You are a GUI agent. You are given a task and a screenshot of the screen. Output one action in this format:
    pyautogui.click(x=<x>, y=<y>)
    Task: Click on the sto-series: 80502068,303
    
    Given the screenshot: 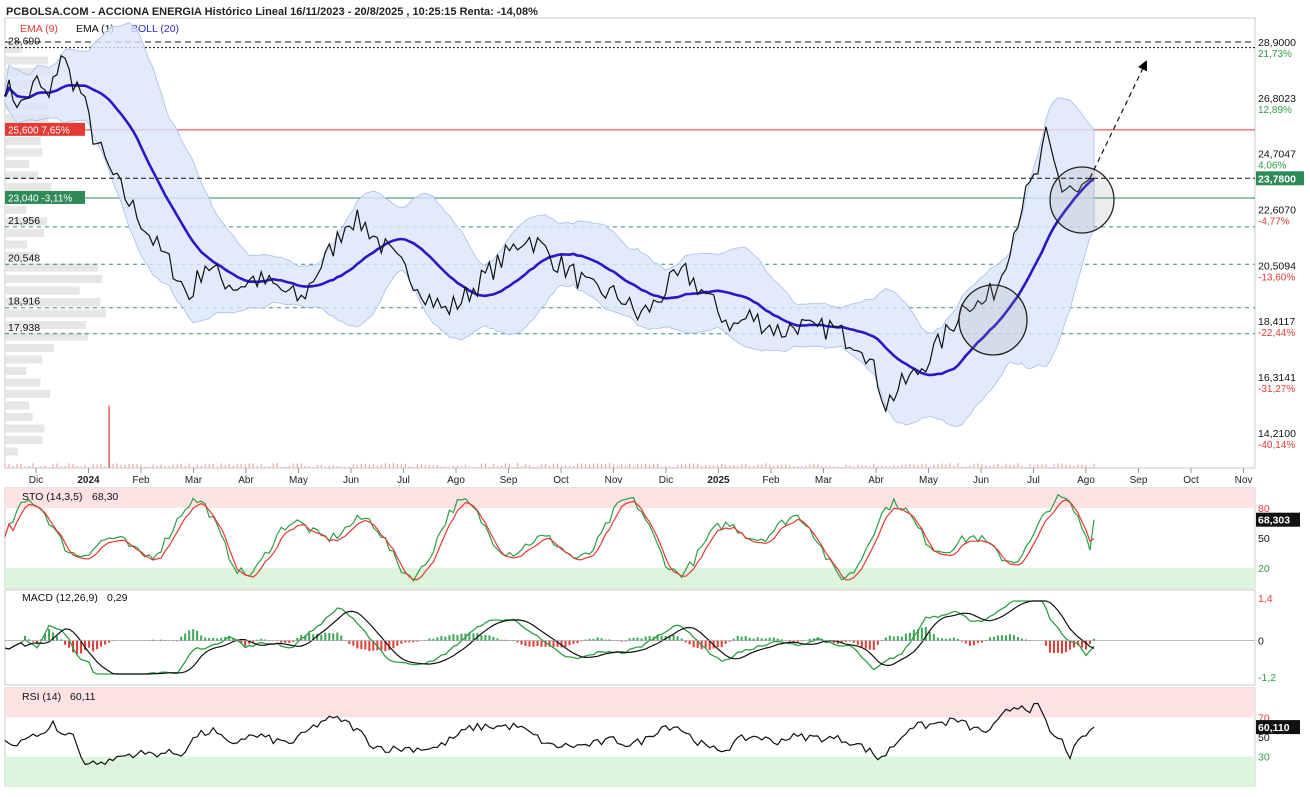 What is the action you would take?
    pyautogui.click(x=652, y=538)
    